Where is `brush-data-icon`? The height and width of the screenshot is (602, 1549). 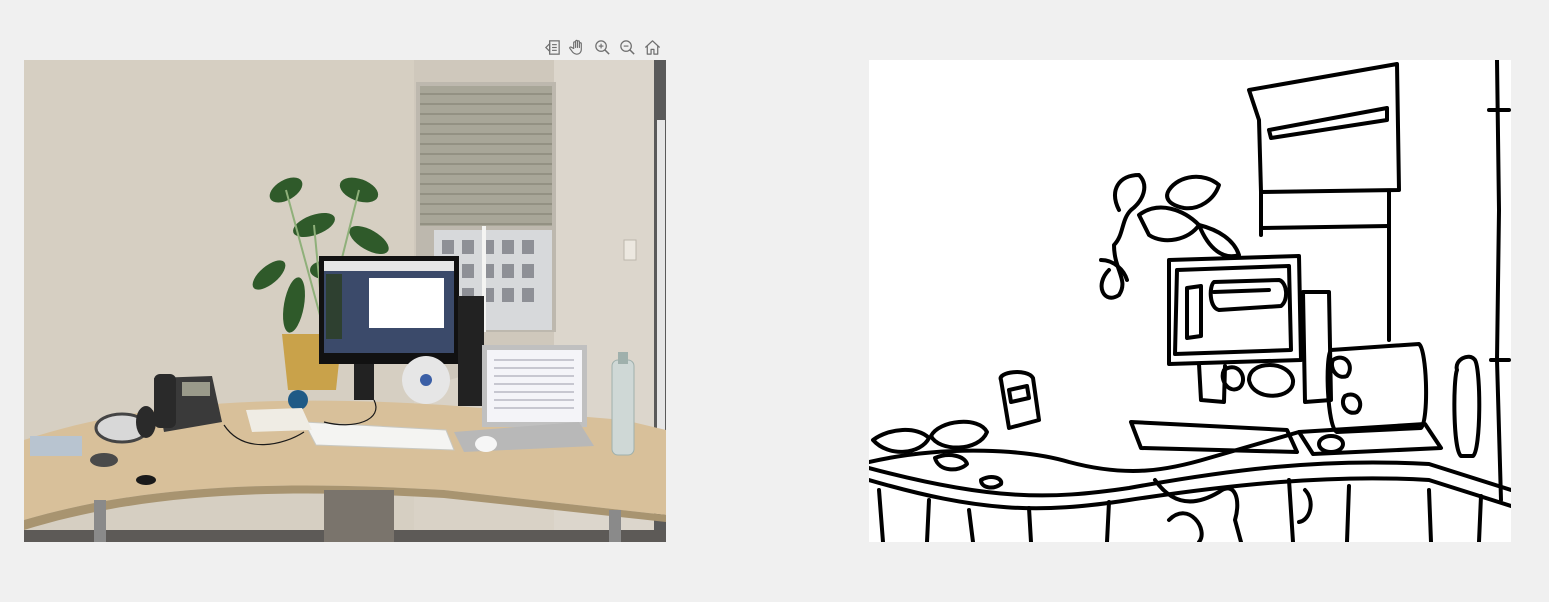 brush-data-icon is located at coordinates (552, 47).